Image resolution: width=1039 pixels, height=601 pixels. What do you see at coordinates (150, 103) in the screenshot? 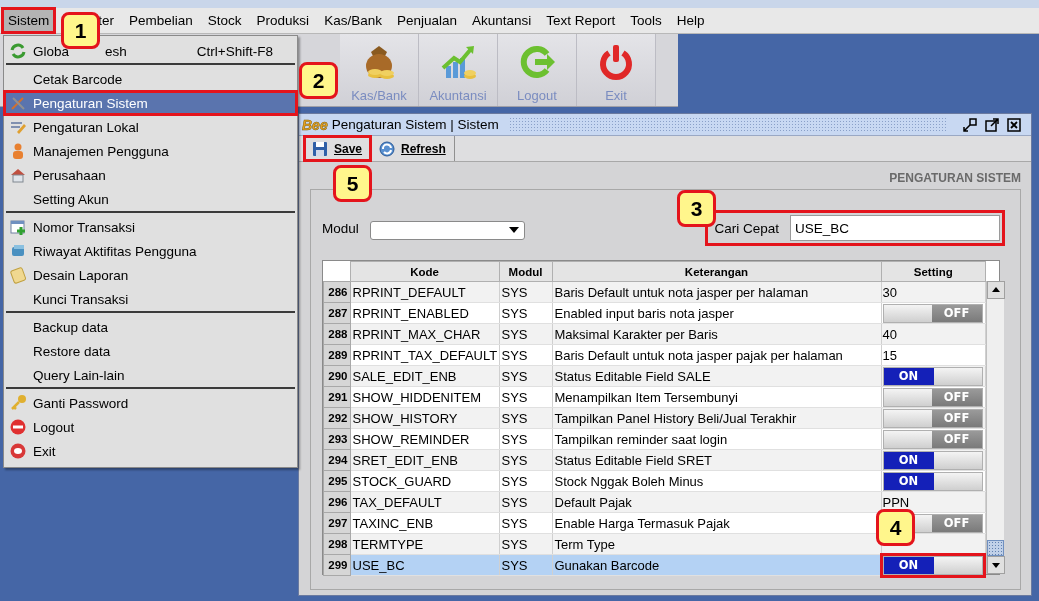
I see `menu-item: Pengaturan Sistem` at bounding box center [150, 103].